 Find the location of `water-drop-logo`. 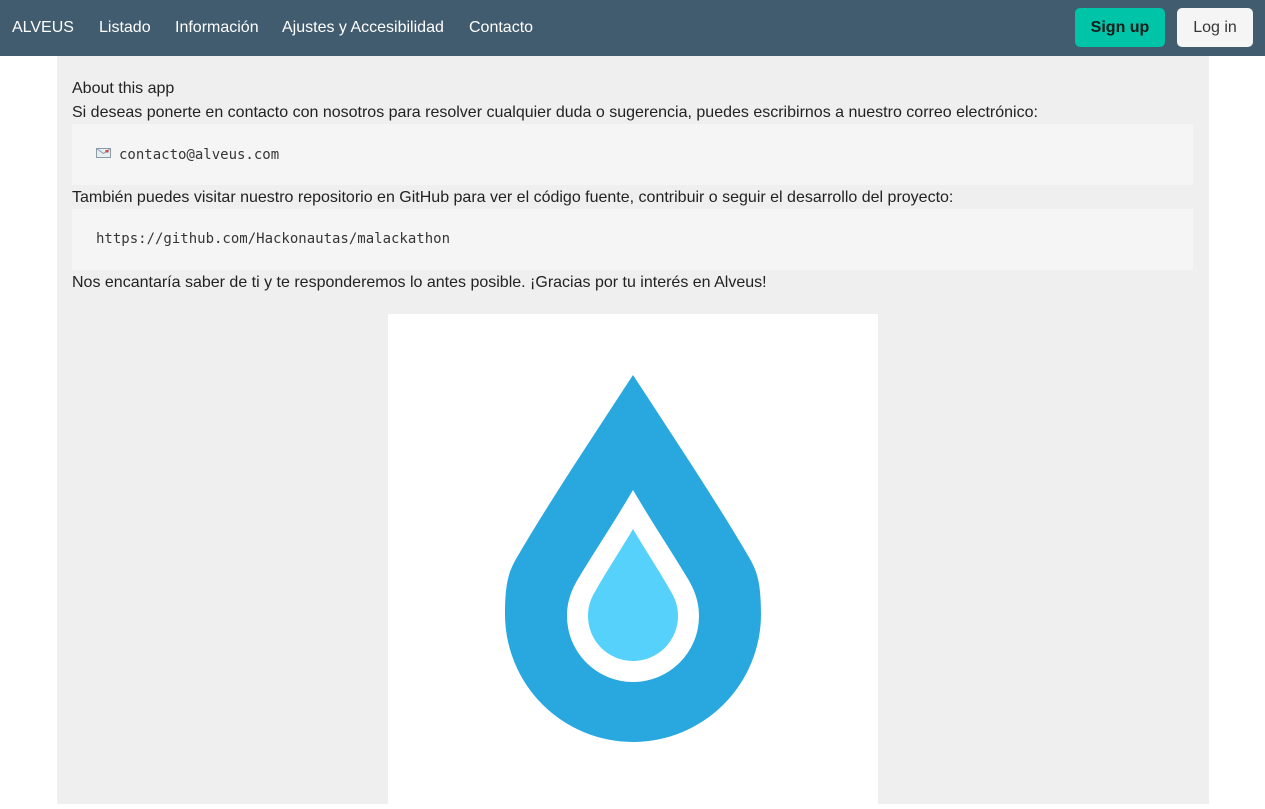

water-drop-logo is located at coordinates (633, 558).